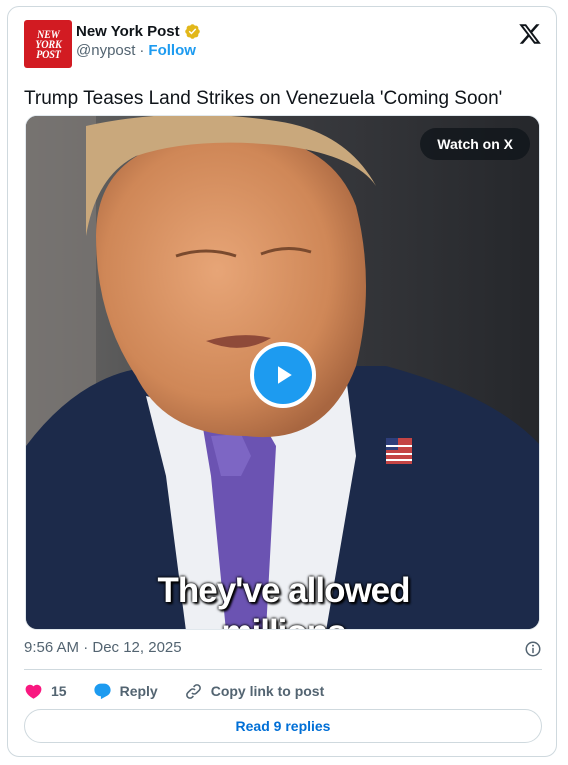  Describe the element at coordinates (128, 31) in the screenshot. I see `author-display-name: New York Post` at that location.